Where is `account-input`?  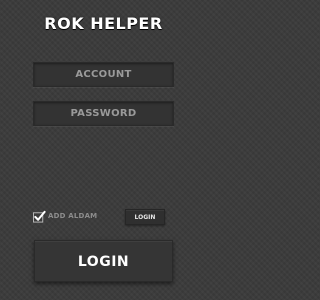
account-input is located at coordinates (103, 74).